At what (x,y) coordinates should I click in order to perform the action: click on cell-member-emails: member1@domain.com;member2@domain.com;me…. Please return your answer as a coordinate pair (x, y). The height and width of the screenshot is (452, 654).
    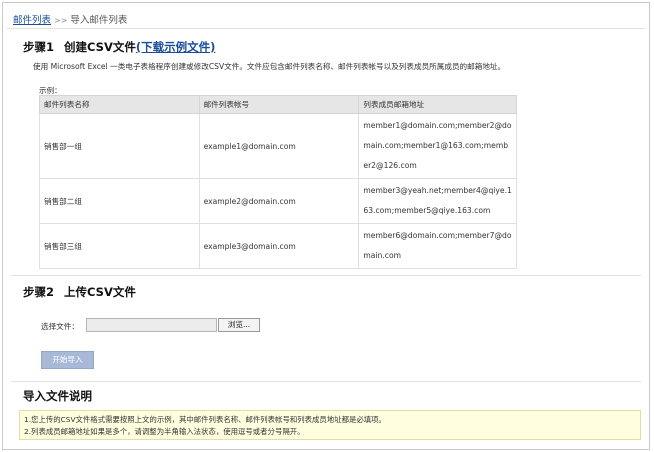
    Looking at the image, I should click on (437, 146).